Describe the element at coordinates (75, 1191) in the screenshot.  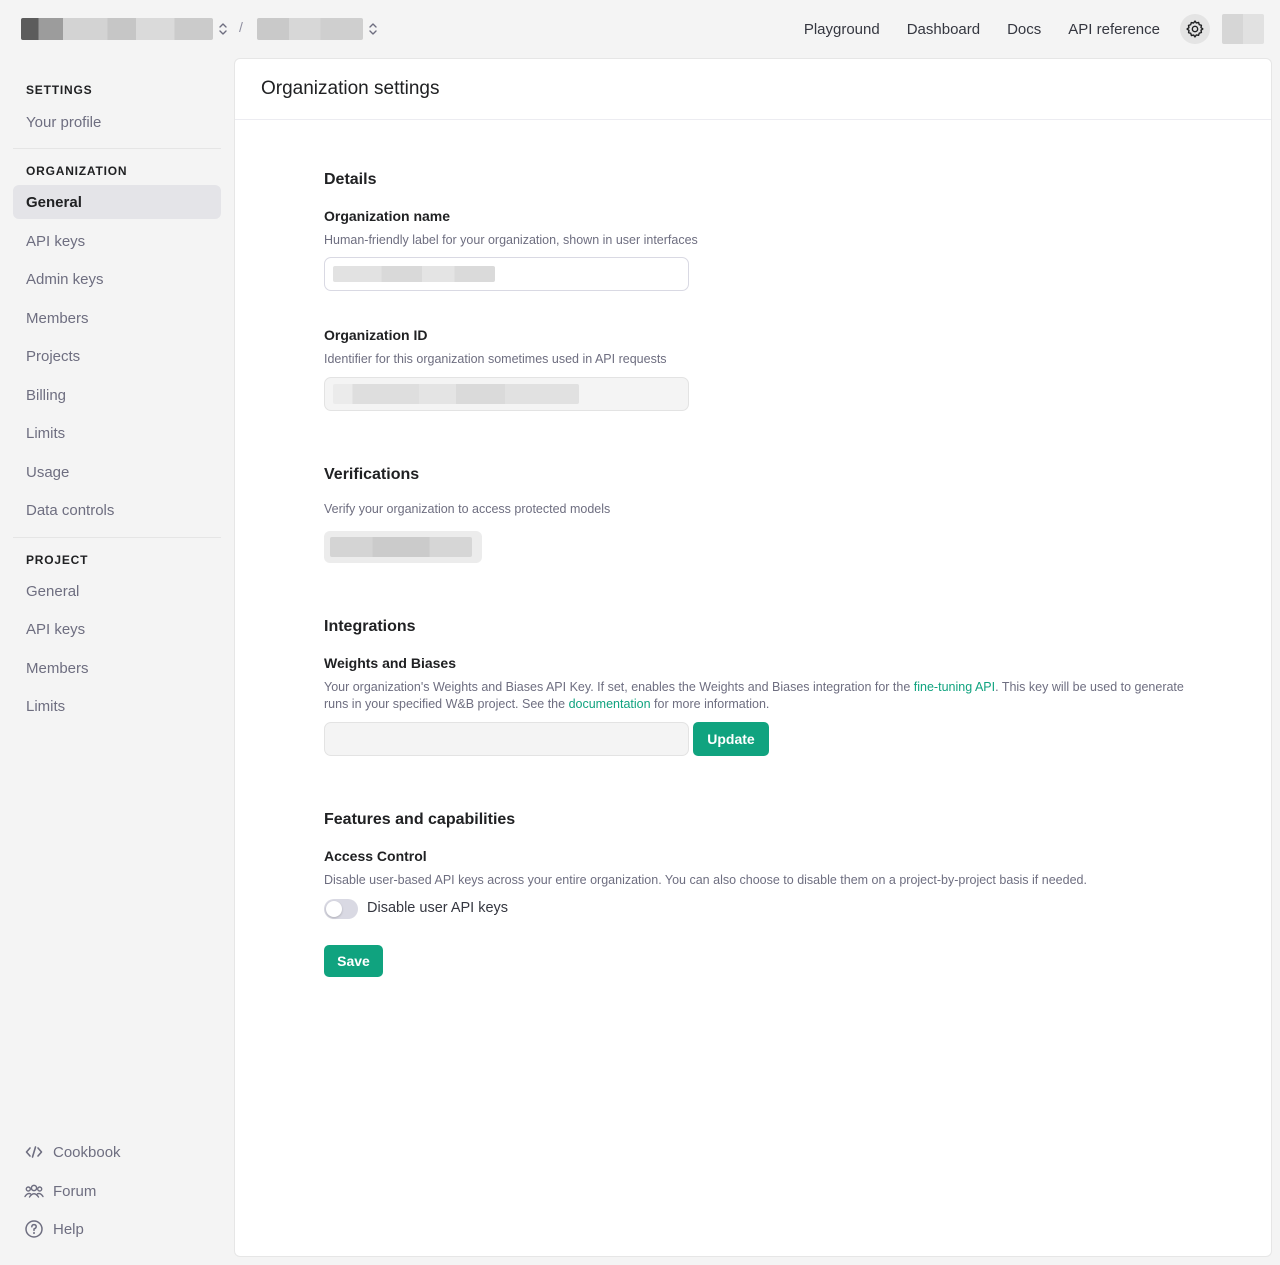
I see `forum-label: Forum` at that location.